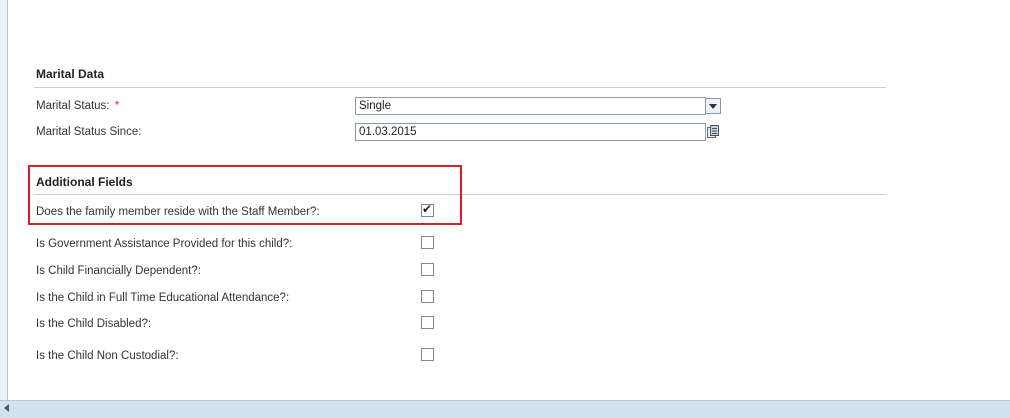  I want to click on checkbox-non-custodial, so click(427, 354).